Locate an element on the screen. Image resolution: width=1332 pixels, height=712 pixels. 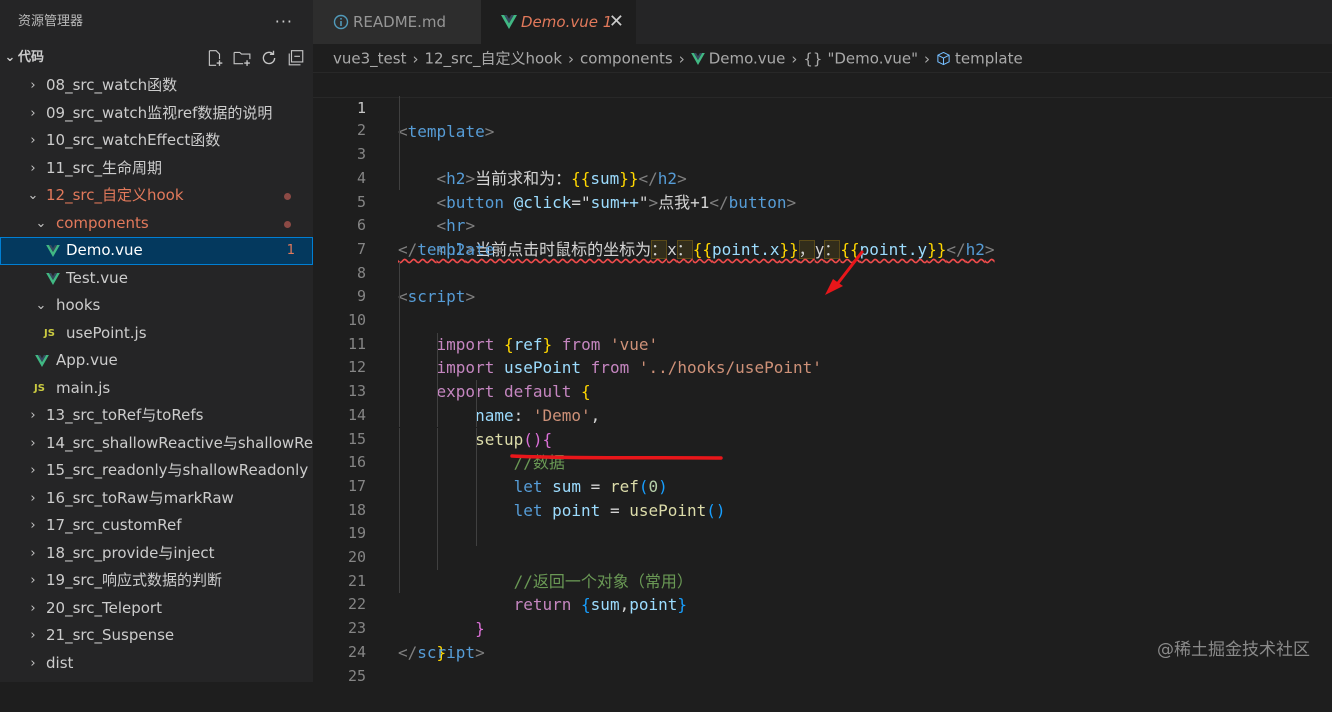
new-folder-icon is located at coordinates (242, 58).